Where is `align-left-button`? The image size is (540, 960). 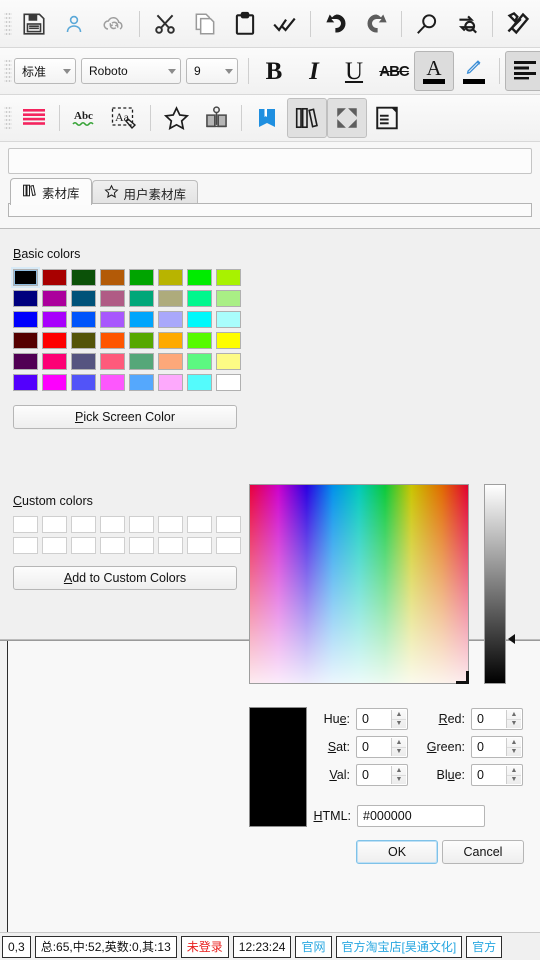
align-left-button is located at coordinates (522, 71).